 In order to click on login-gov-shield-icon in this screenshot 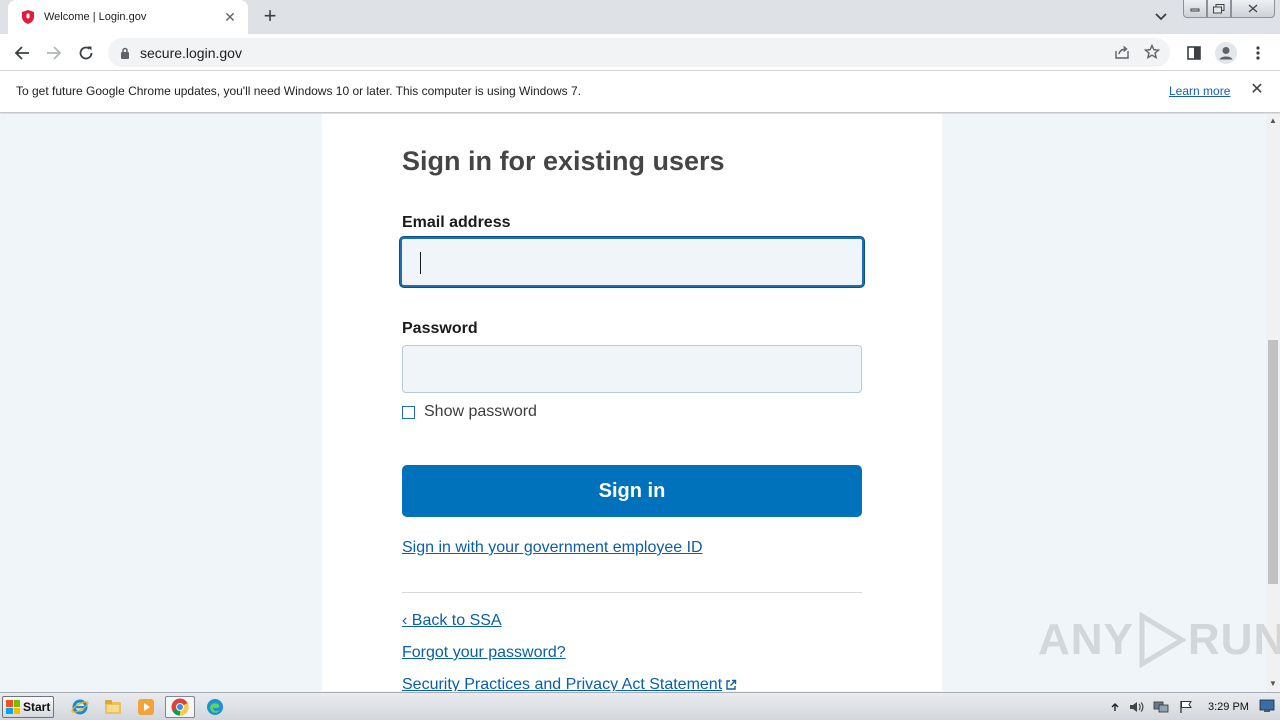, I will do `click(28, 17)`.